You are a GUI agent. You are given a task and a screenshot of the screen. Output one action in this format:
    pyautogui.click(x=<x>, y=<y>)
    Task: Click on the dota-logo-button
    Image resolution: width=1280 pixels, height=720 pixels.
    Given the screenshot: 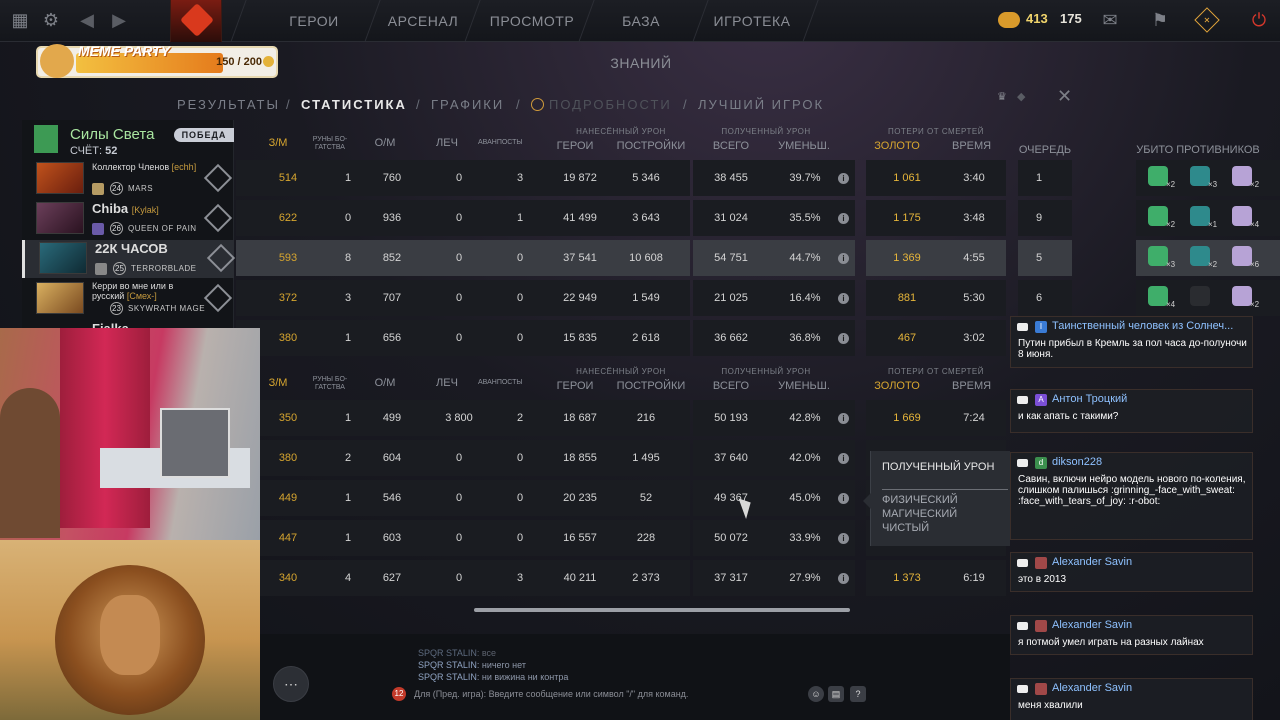 What is the action you would take?
    pyautogui.click(x=196, y=21)
    